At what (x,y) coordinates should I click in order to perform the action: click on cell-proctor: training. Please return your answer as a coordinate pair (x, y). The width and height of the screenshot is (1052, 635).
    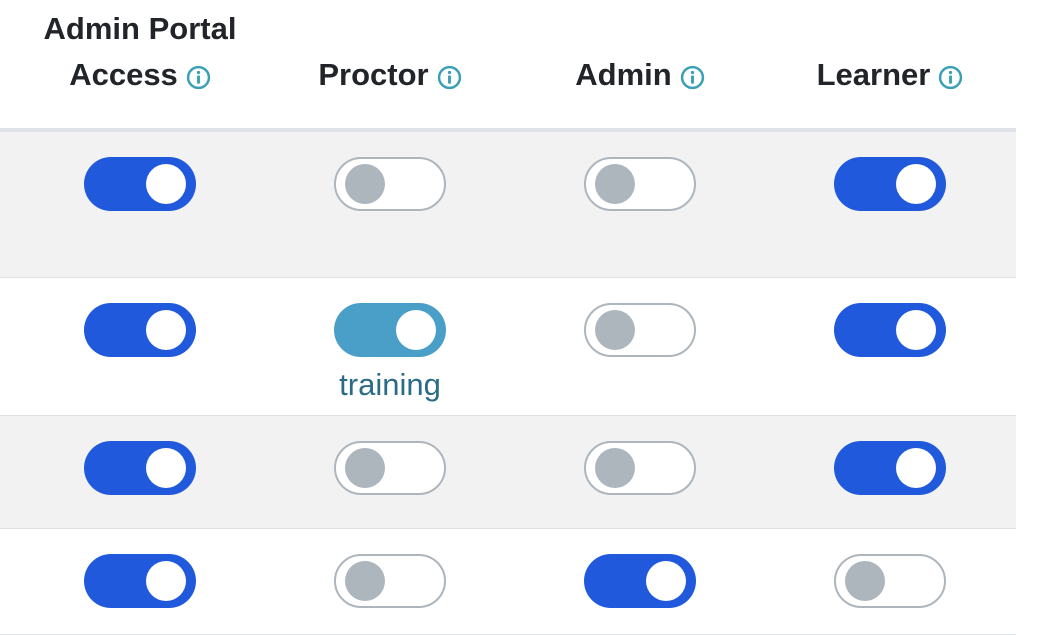
    Looking at the image, I should click on (390, 353).